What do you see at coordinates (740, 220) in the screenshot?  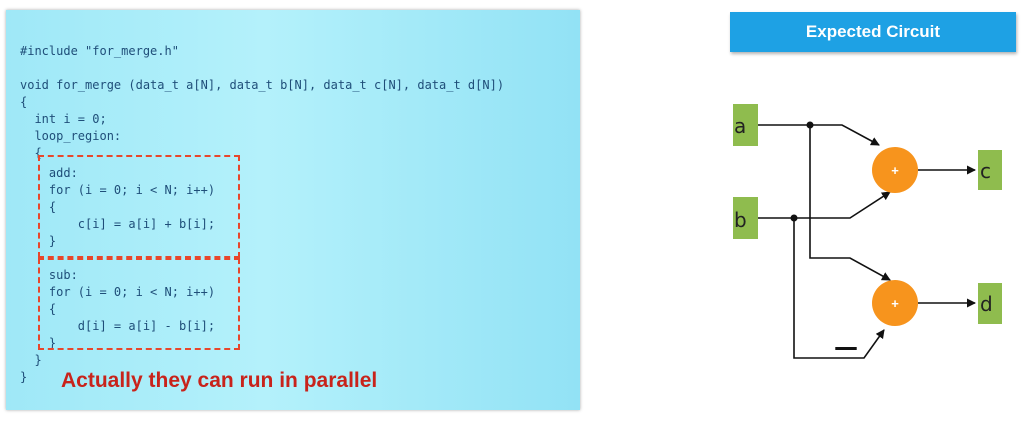 I see `input-port-b-label: b` at bounding box center [740, 220].